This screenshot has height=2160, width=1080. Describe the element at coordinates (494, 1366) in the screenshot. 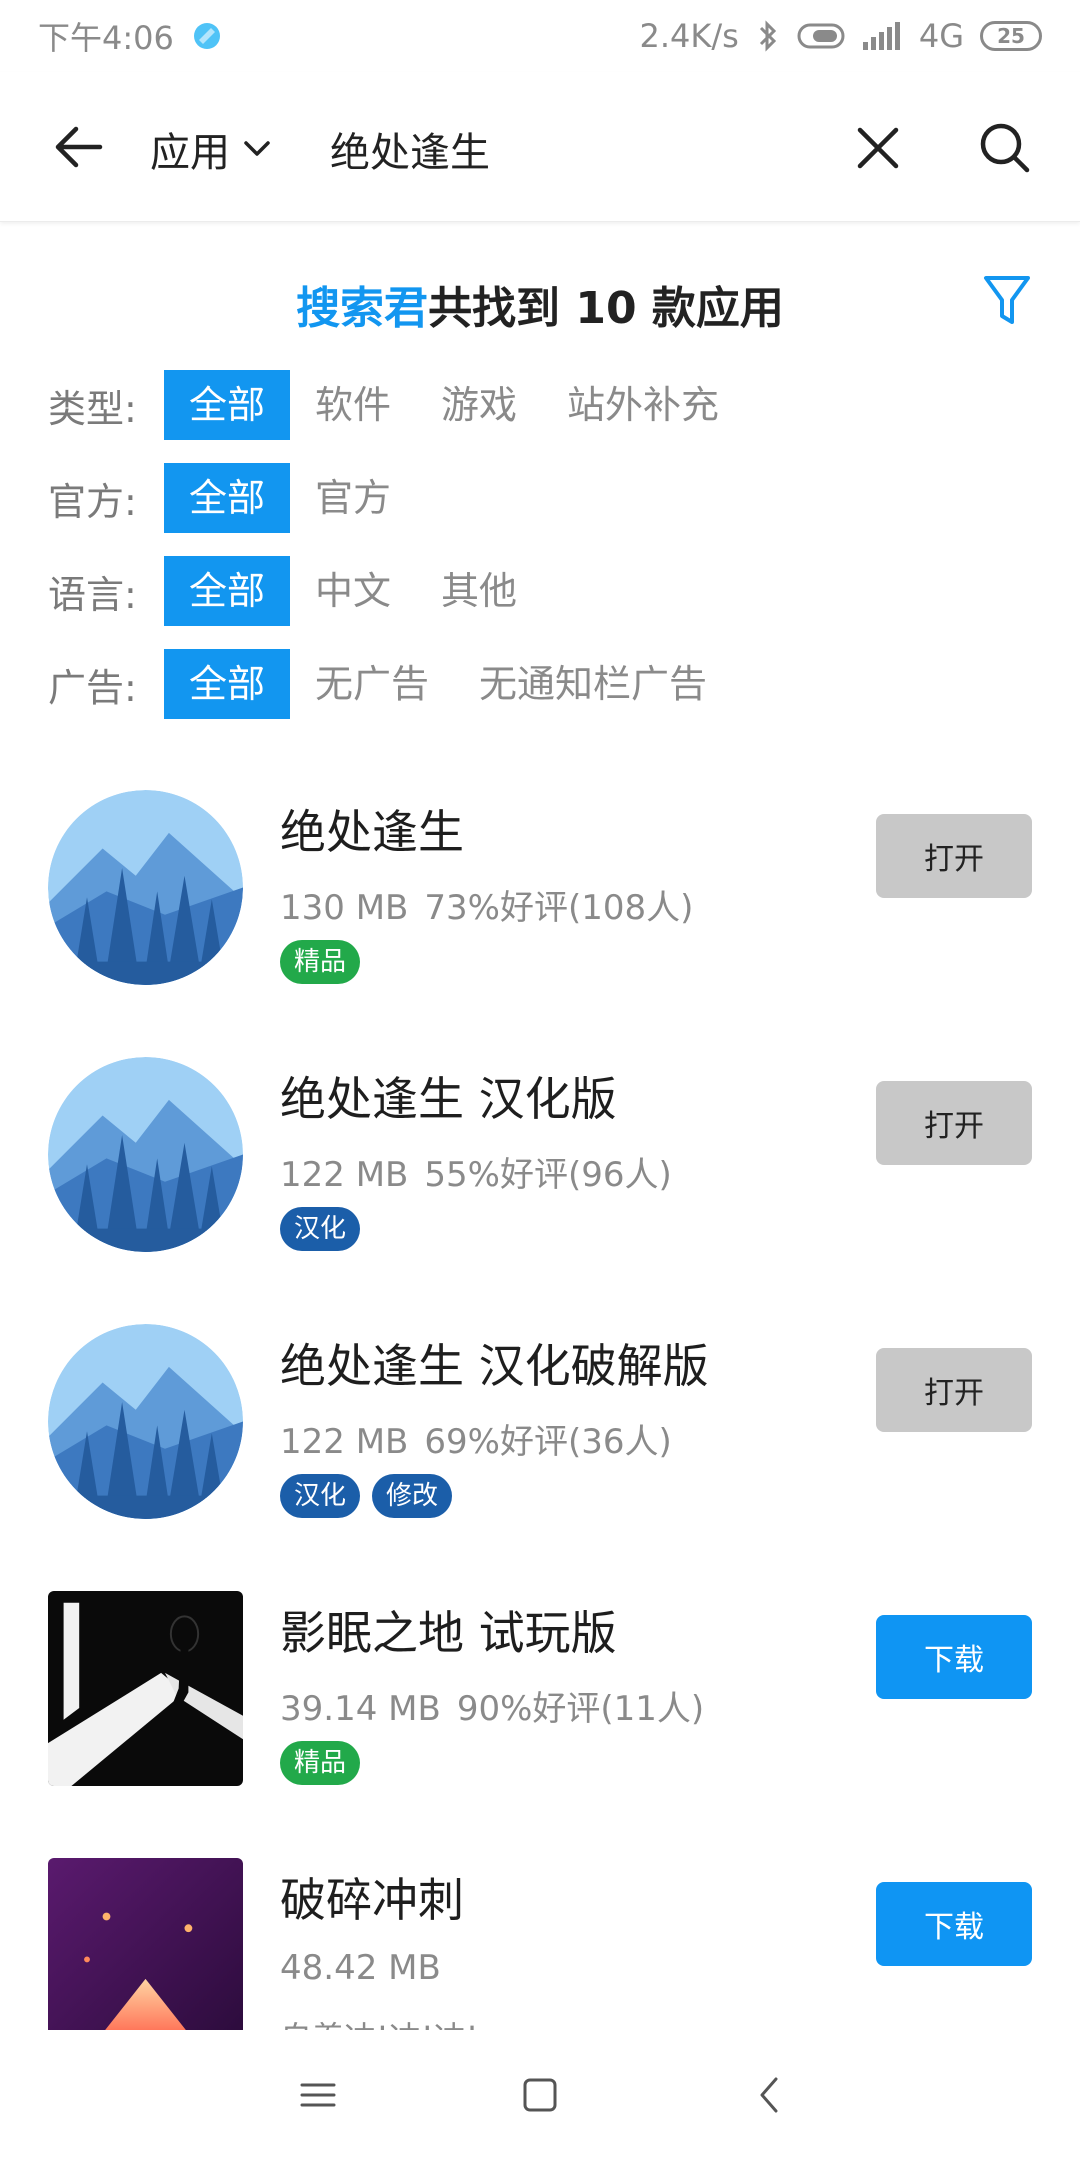

I see `app-name: 绝处逢生 汉化破解版` at that location.